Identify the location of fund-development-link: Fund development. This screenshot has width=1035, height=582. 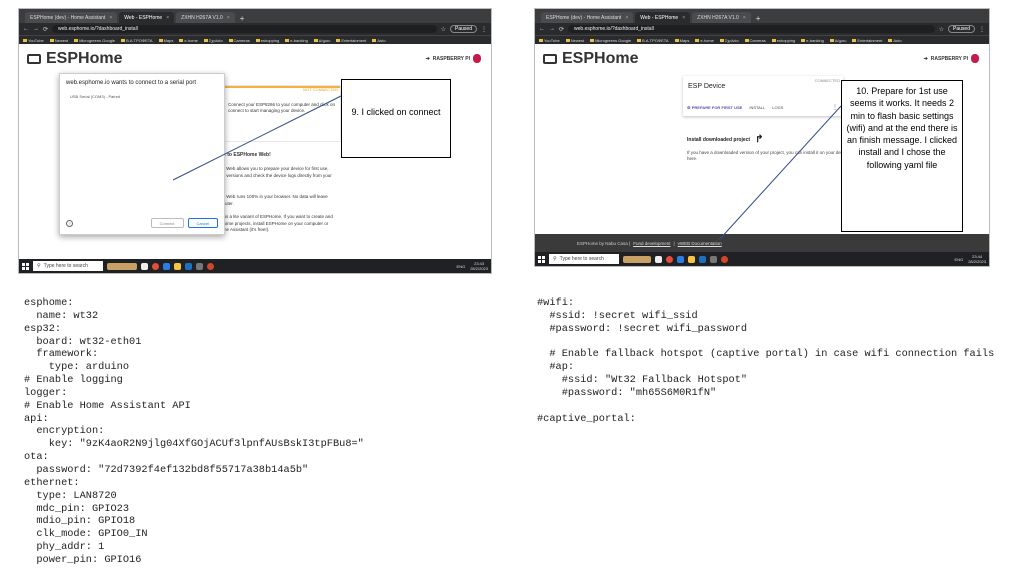
(651, 243).